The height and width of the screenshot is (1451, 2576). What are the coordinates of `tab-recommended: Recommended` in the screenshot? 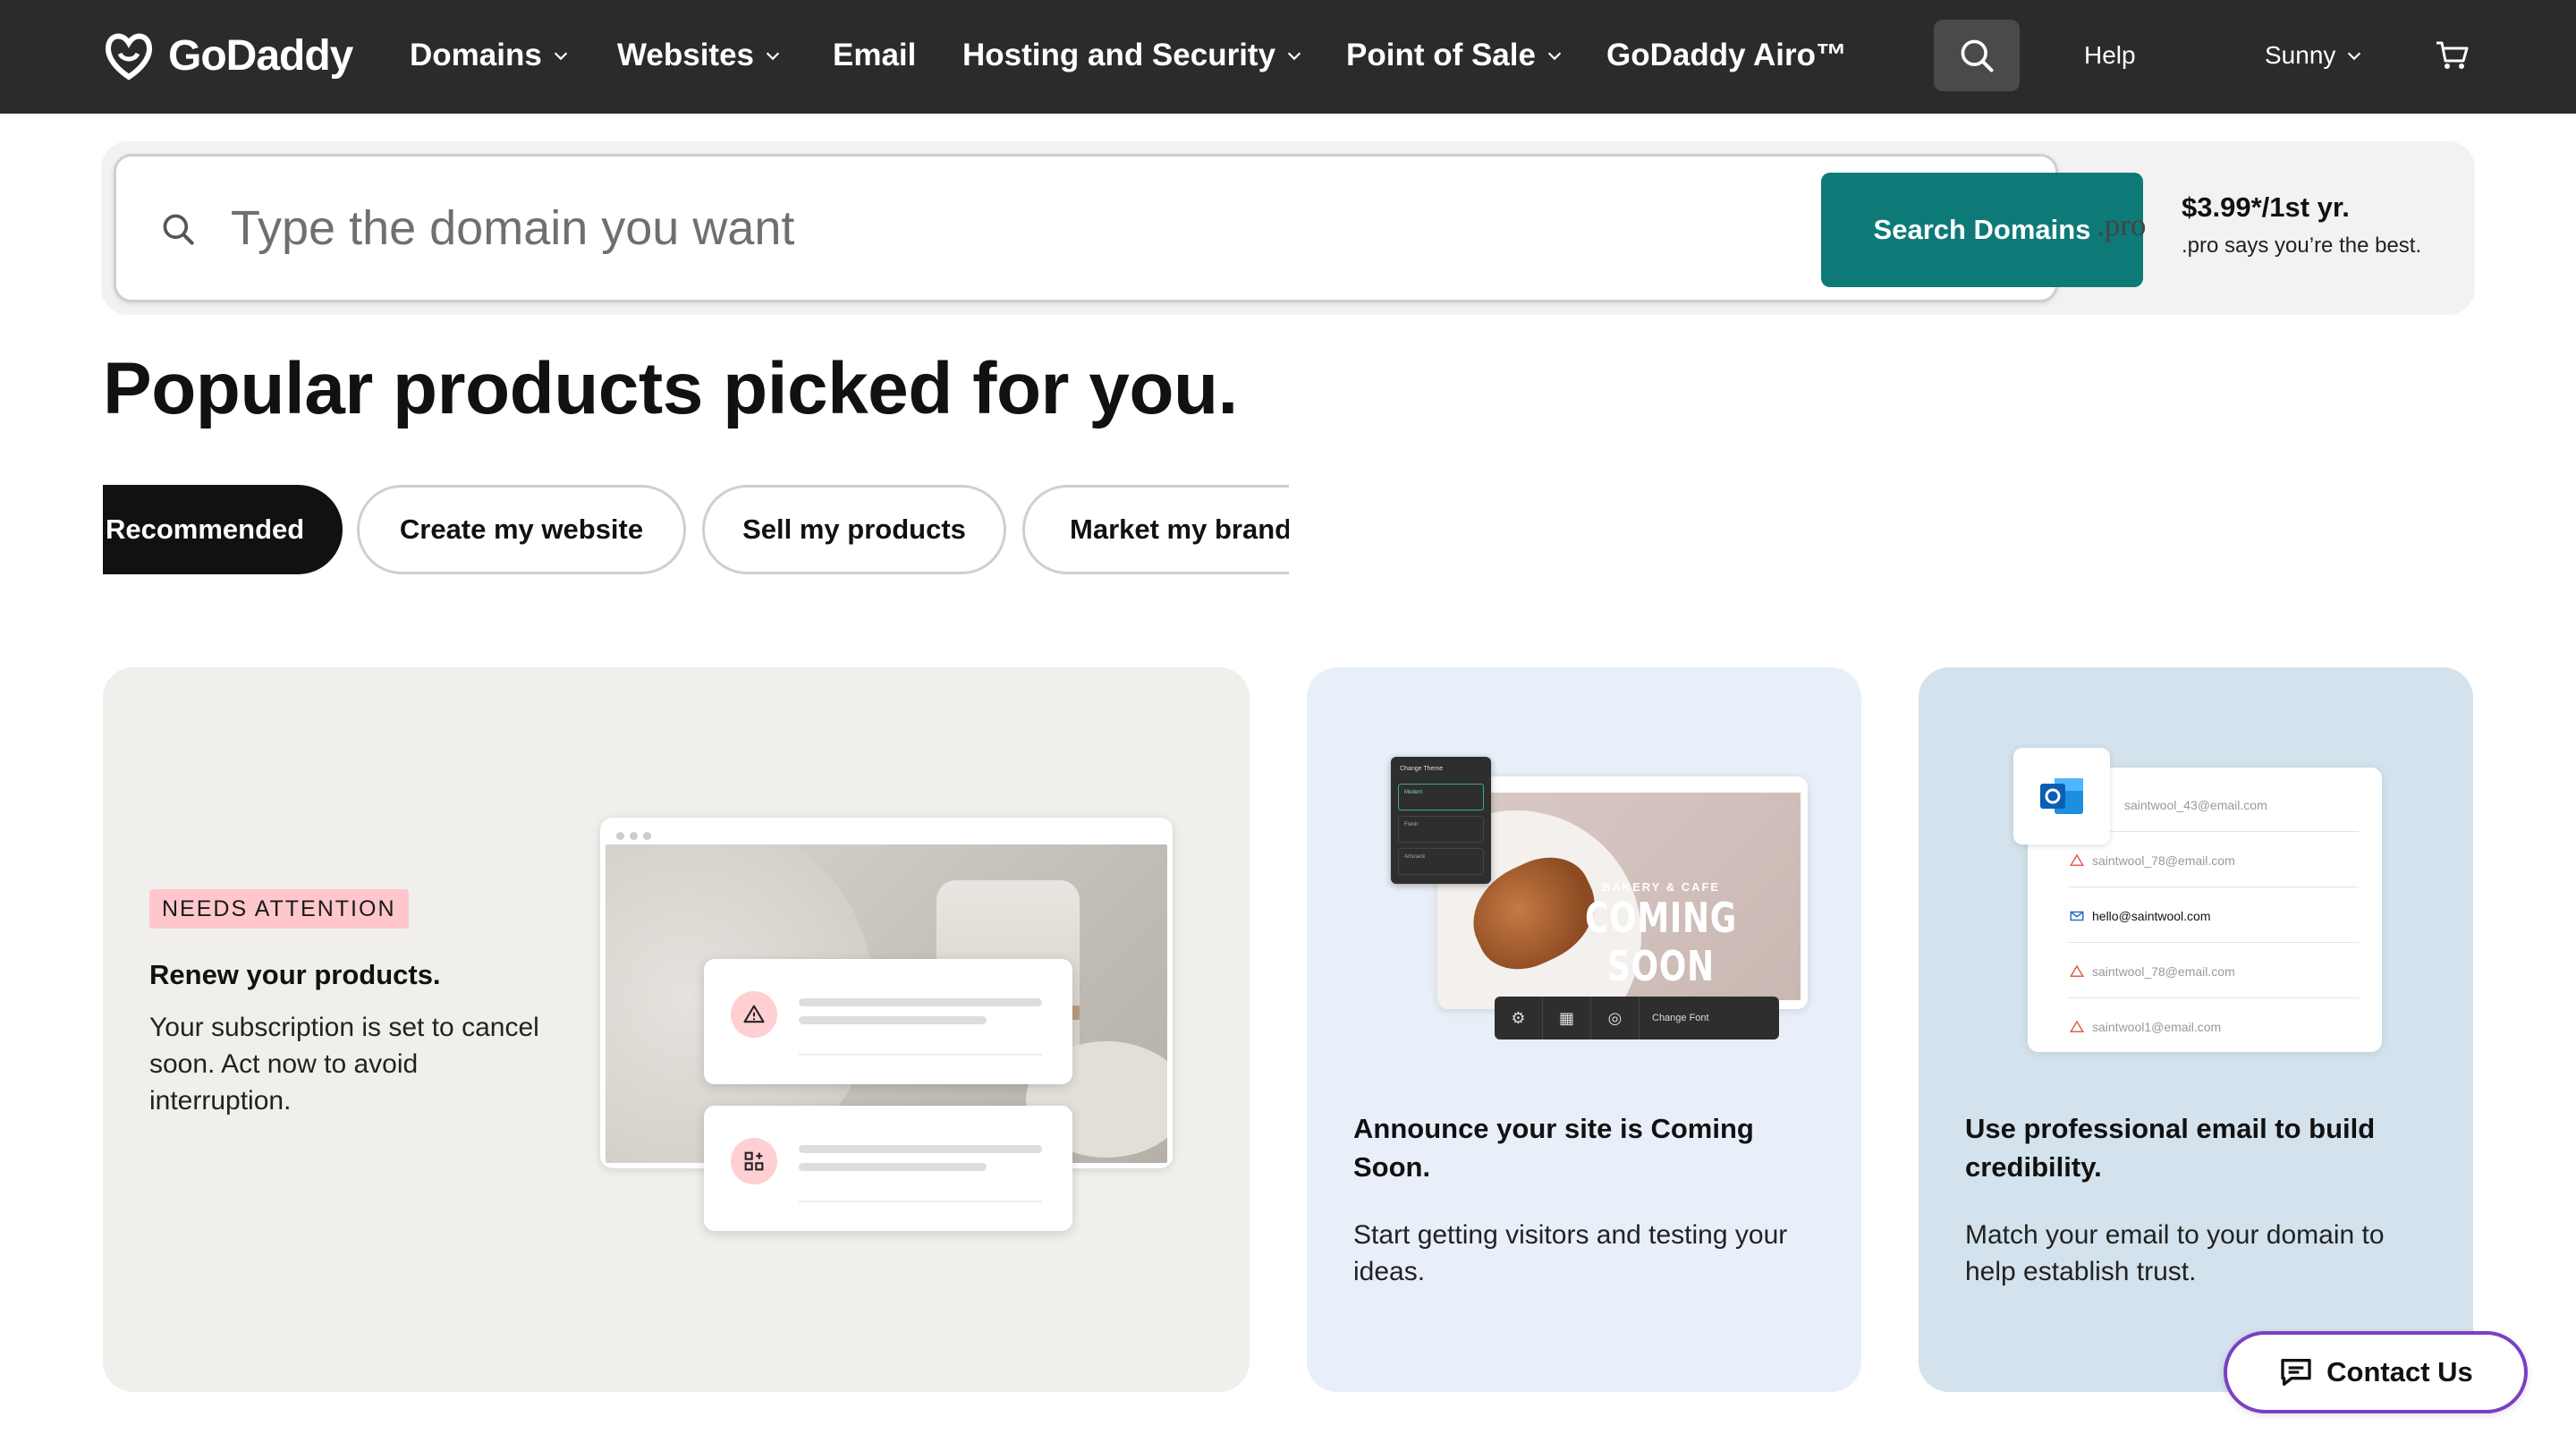 It's located at (223, 529).